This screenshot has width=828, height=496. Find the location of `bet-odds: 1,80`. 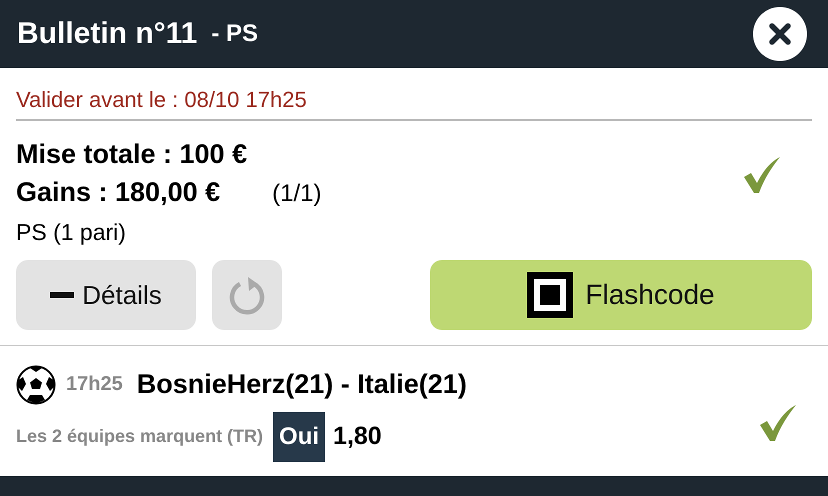

bet-odds: 1,80 is located at coordinates (357, 436).